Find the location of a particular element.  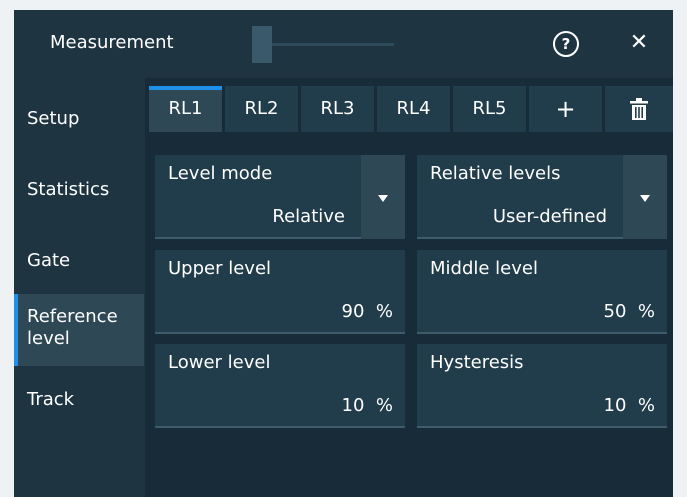

sidebar-item-label: Track is located at coordinates (51, 399).